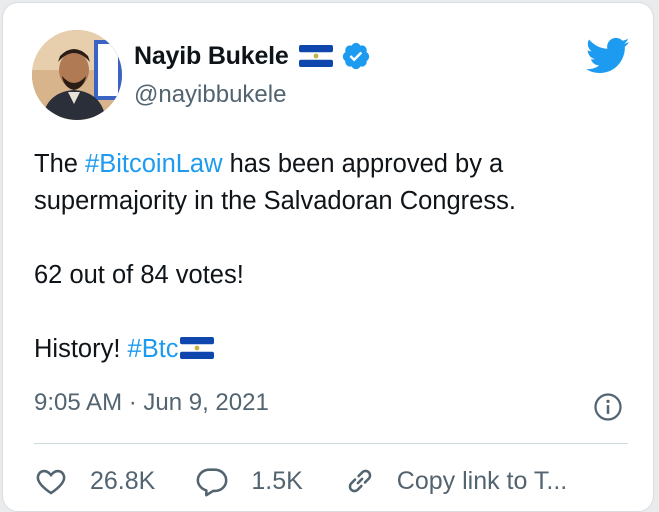  What do you see at coordinates (363, 164) in the screenshot?
I see `tweet-text-segment: has been approved by a` at bounding box center [363, 164].